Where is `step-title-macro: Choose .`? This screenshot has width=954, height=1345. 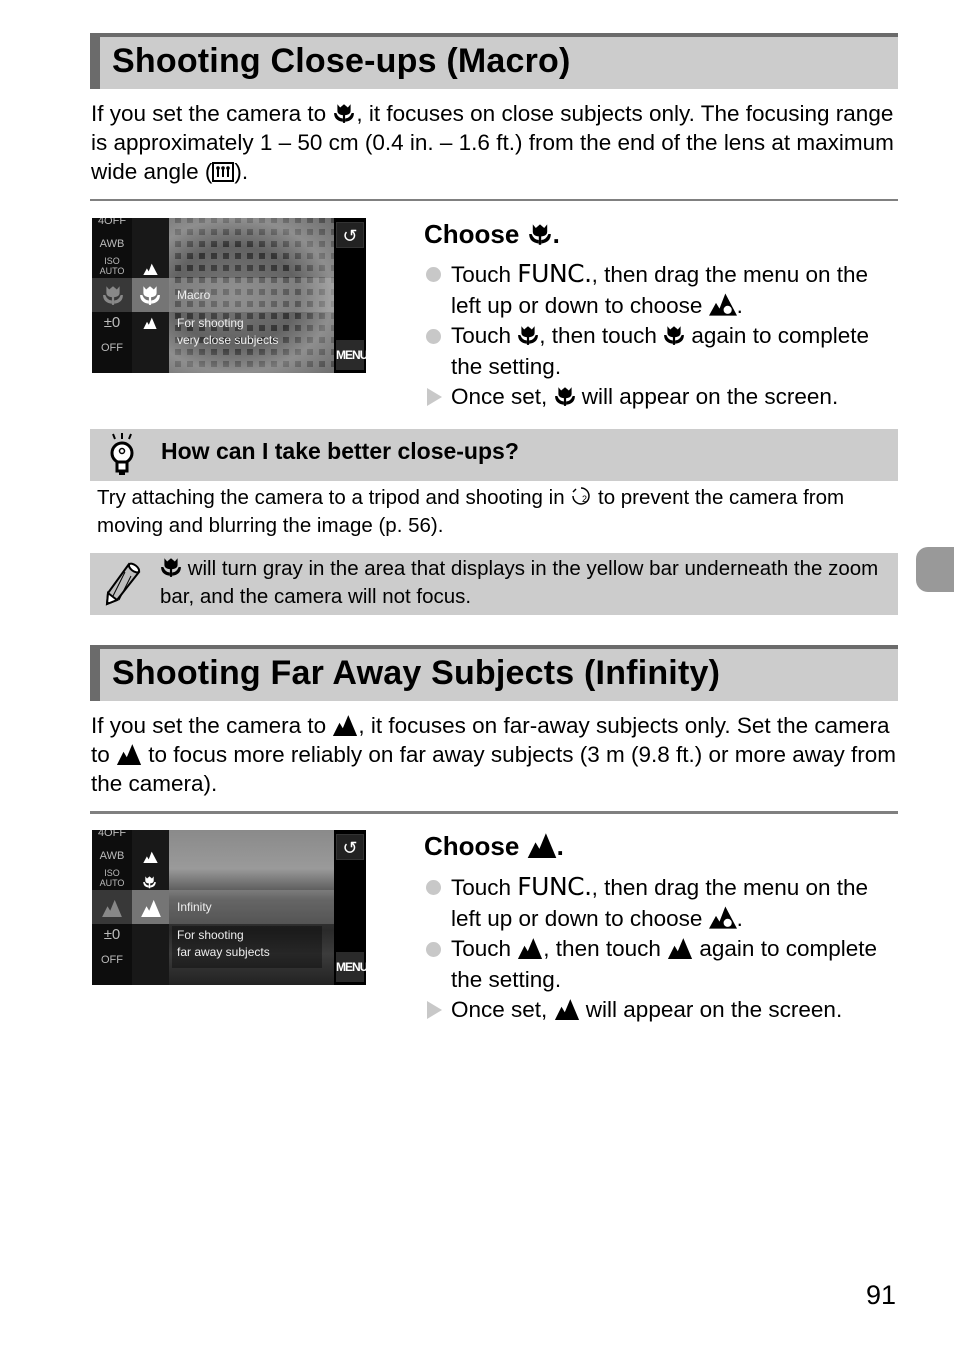 step-title-macro: Choose . is located at coordinates (492, 234).